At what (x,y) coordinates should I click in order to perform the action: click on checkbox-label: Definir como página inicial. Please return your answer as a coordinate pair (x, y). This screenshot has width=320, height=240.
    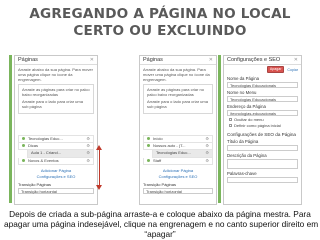
    Looking at the image, I should click on (257, 125).